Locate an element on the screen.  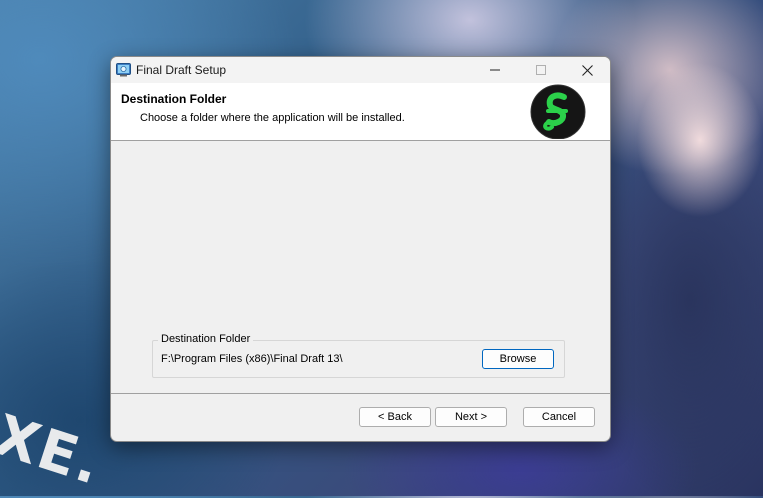
maximize-button is located at coordinates (541, 70).